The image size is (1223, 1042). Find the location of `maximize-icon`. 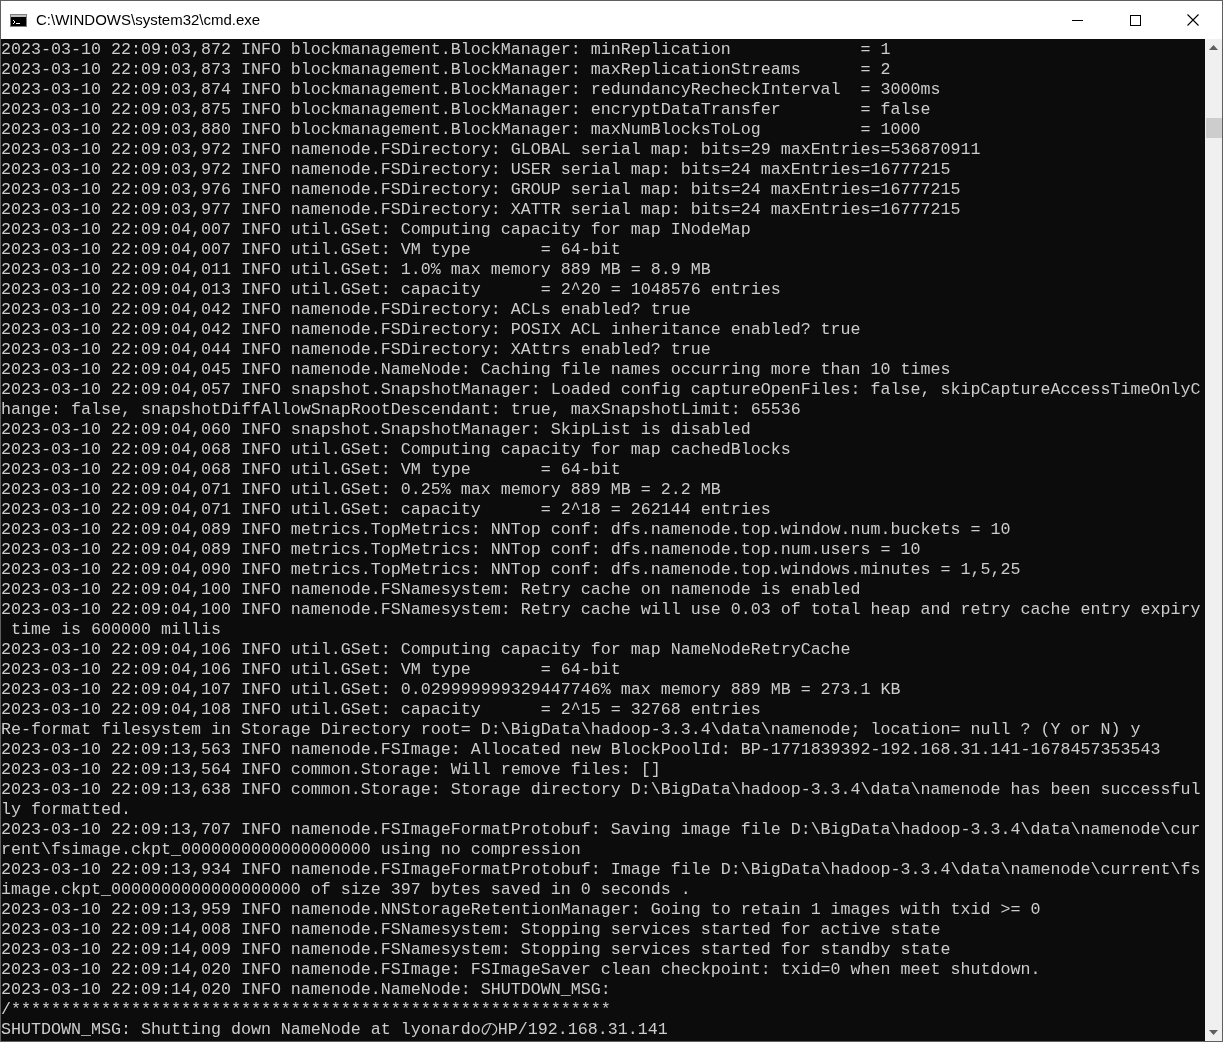

maximize-icon is located at coordinates (1135, 20).